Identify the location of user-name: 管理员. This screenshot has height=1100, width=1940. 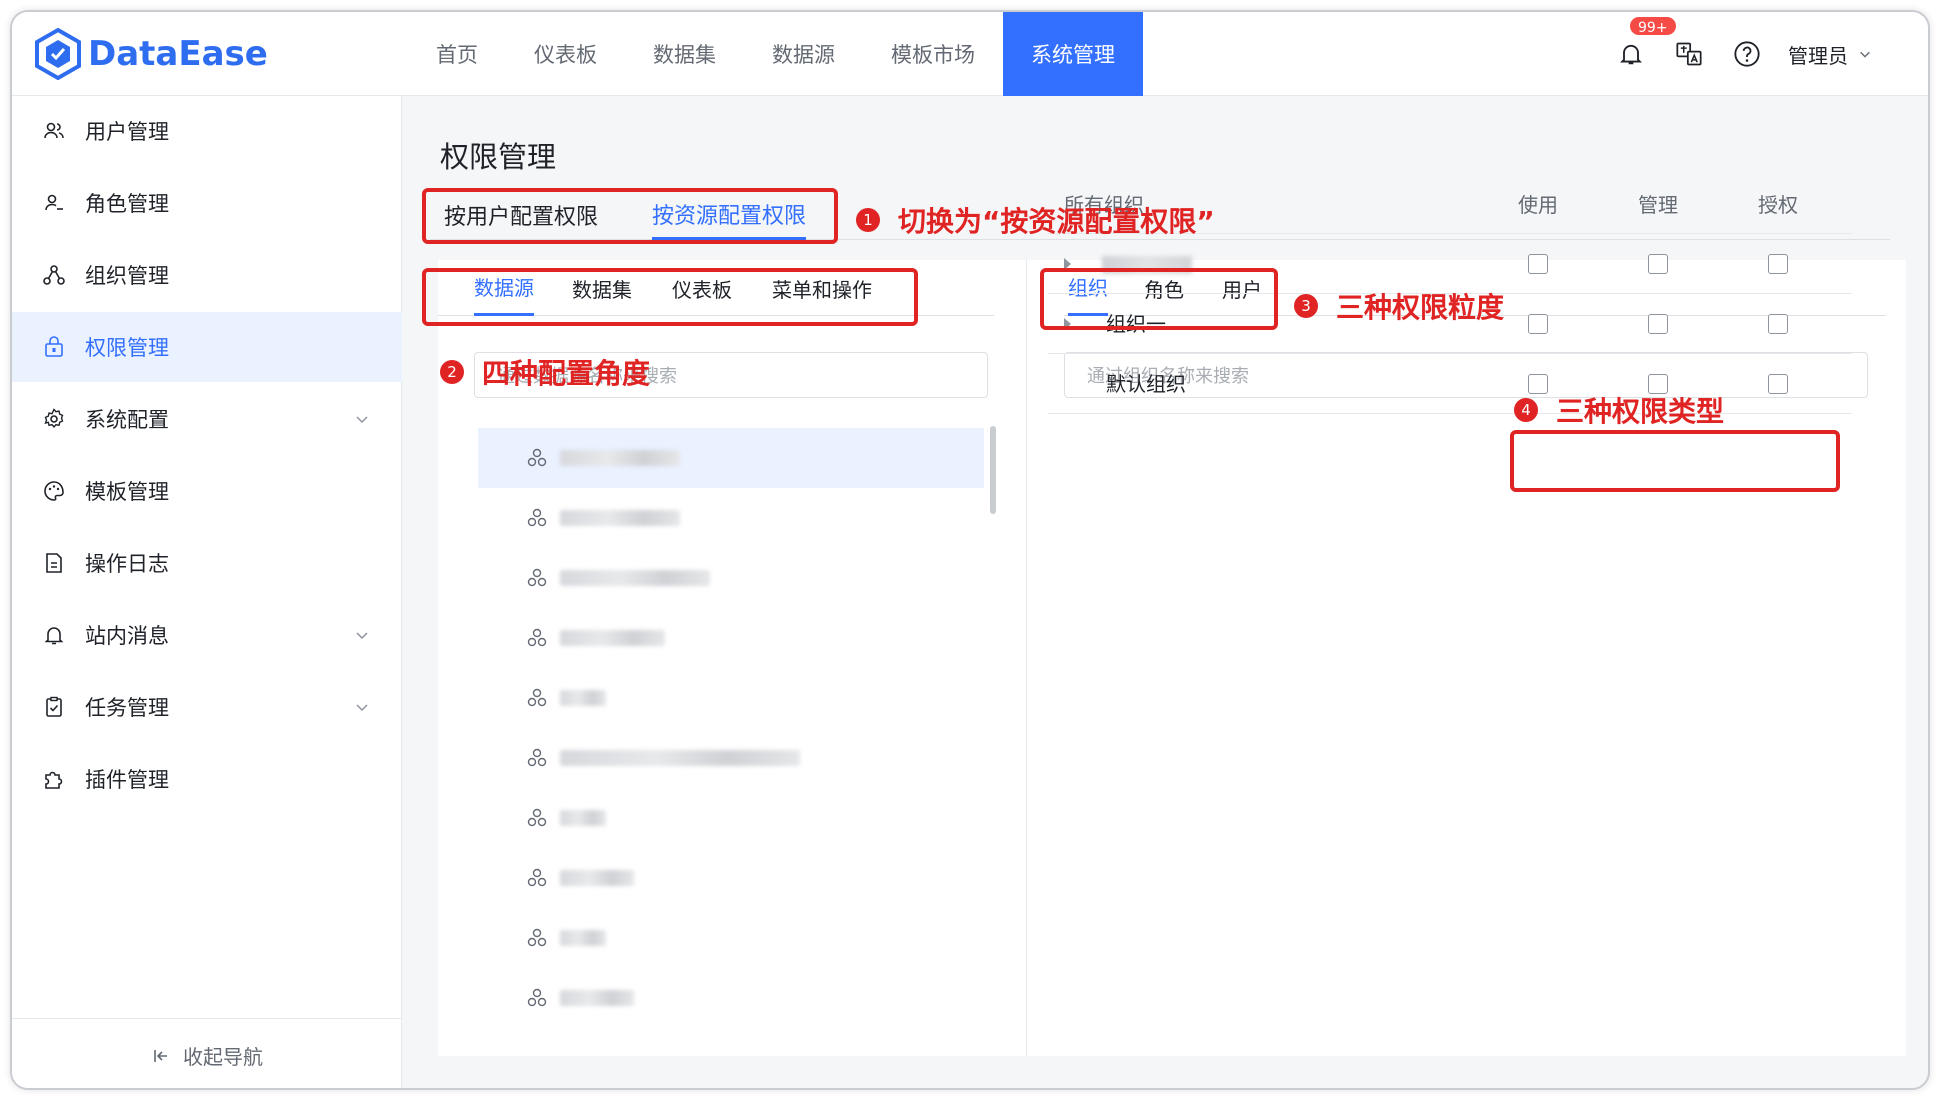
(1818, 55).